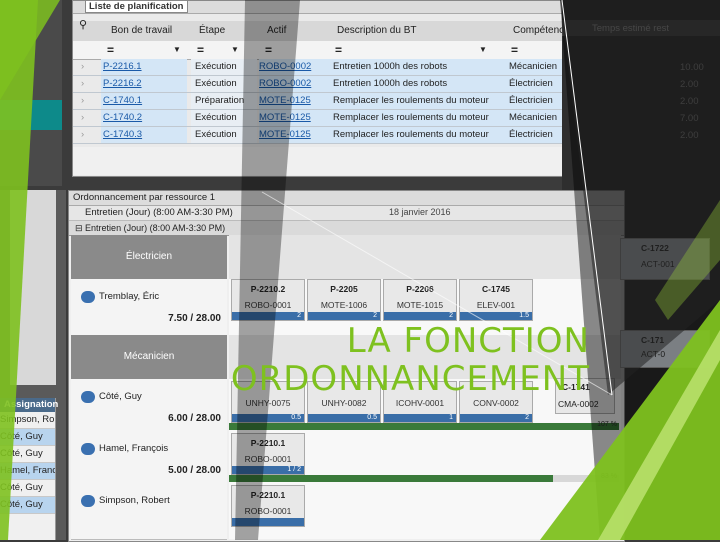  I want to click on task-card: C-171 ACT-0, so click(665, 349).